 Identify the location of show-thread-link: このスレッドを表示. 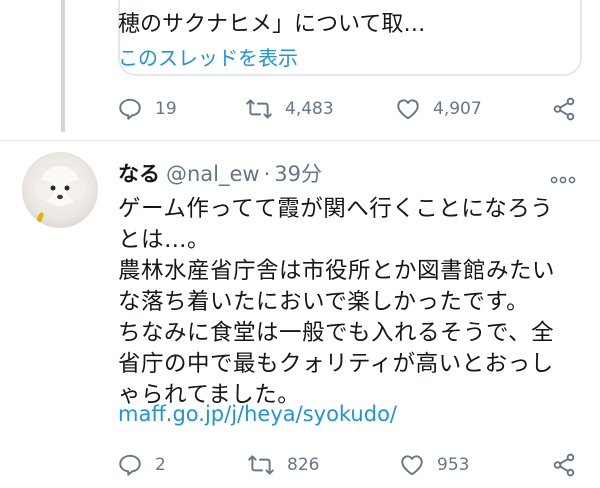
(208, 56).